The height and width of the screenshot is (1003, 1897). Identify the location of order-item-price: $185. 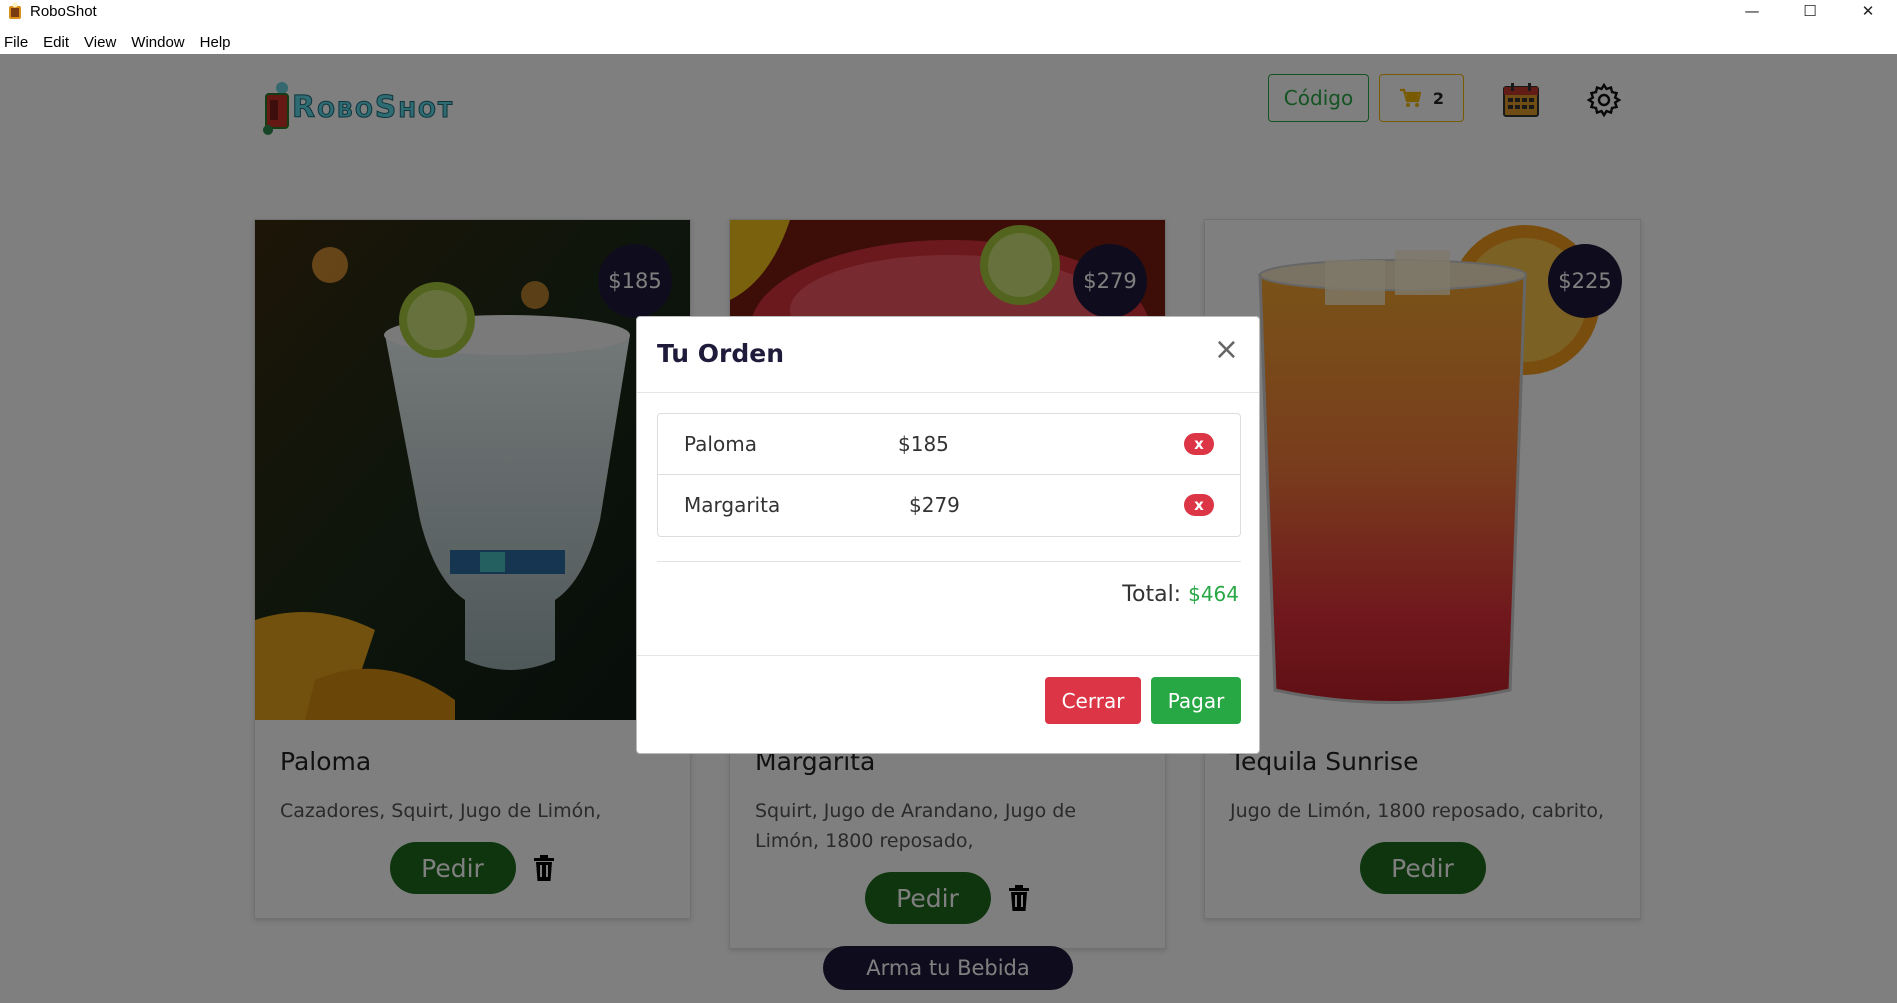
(923, 444).